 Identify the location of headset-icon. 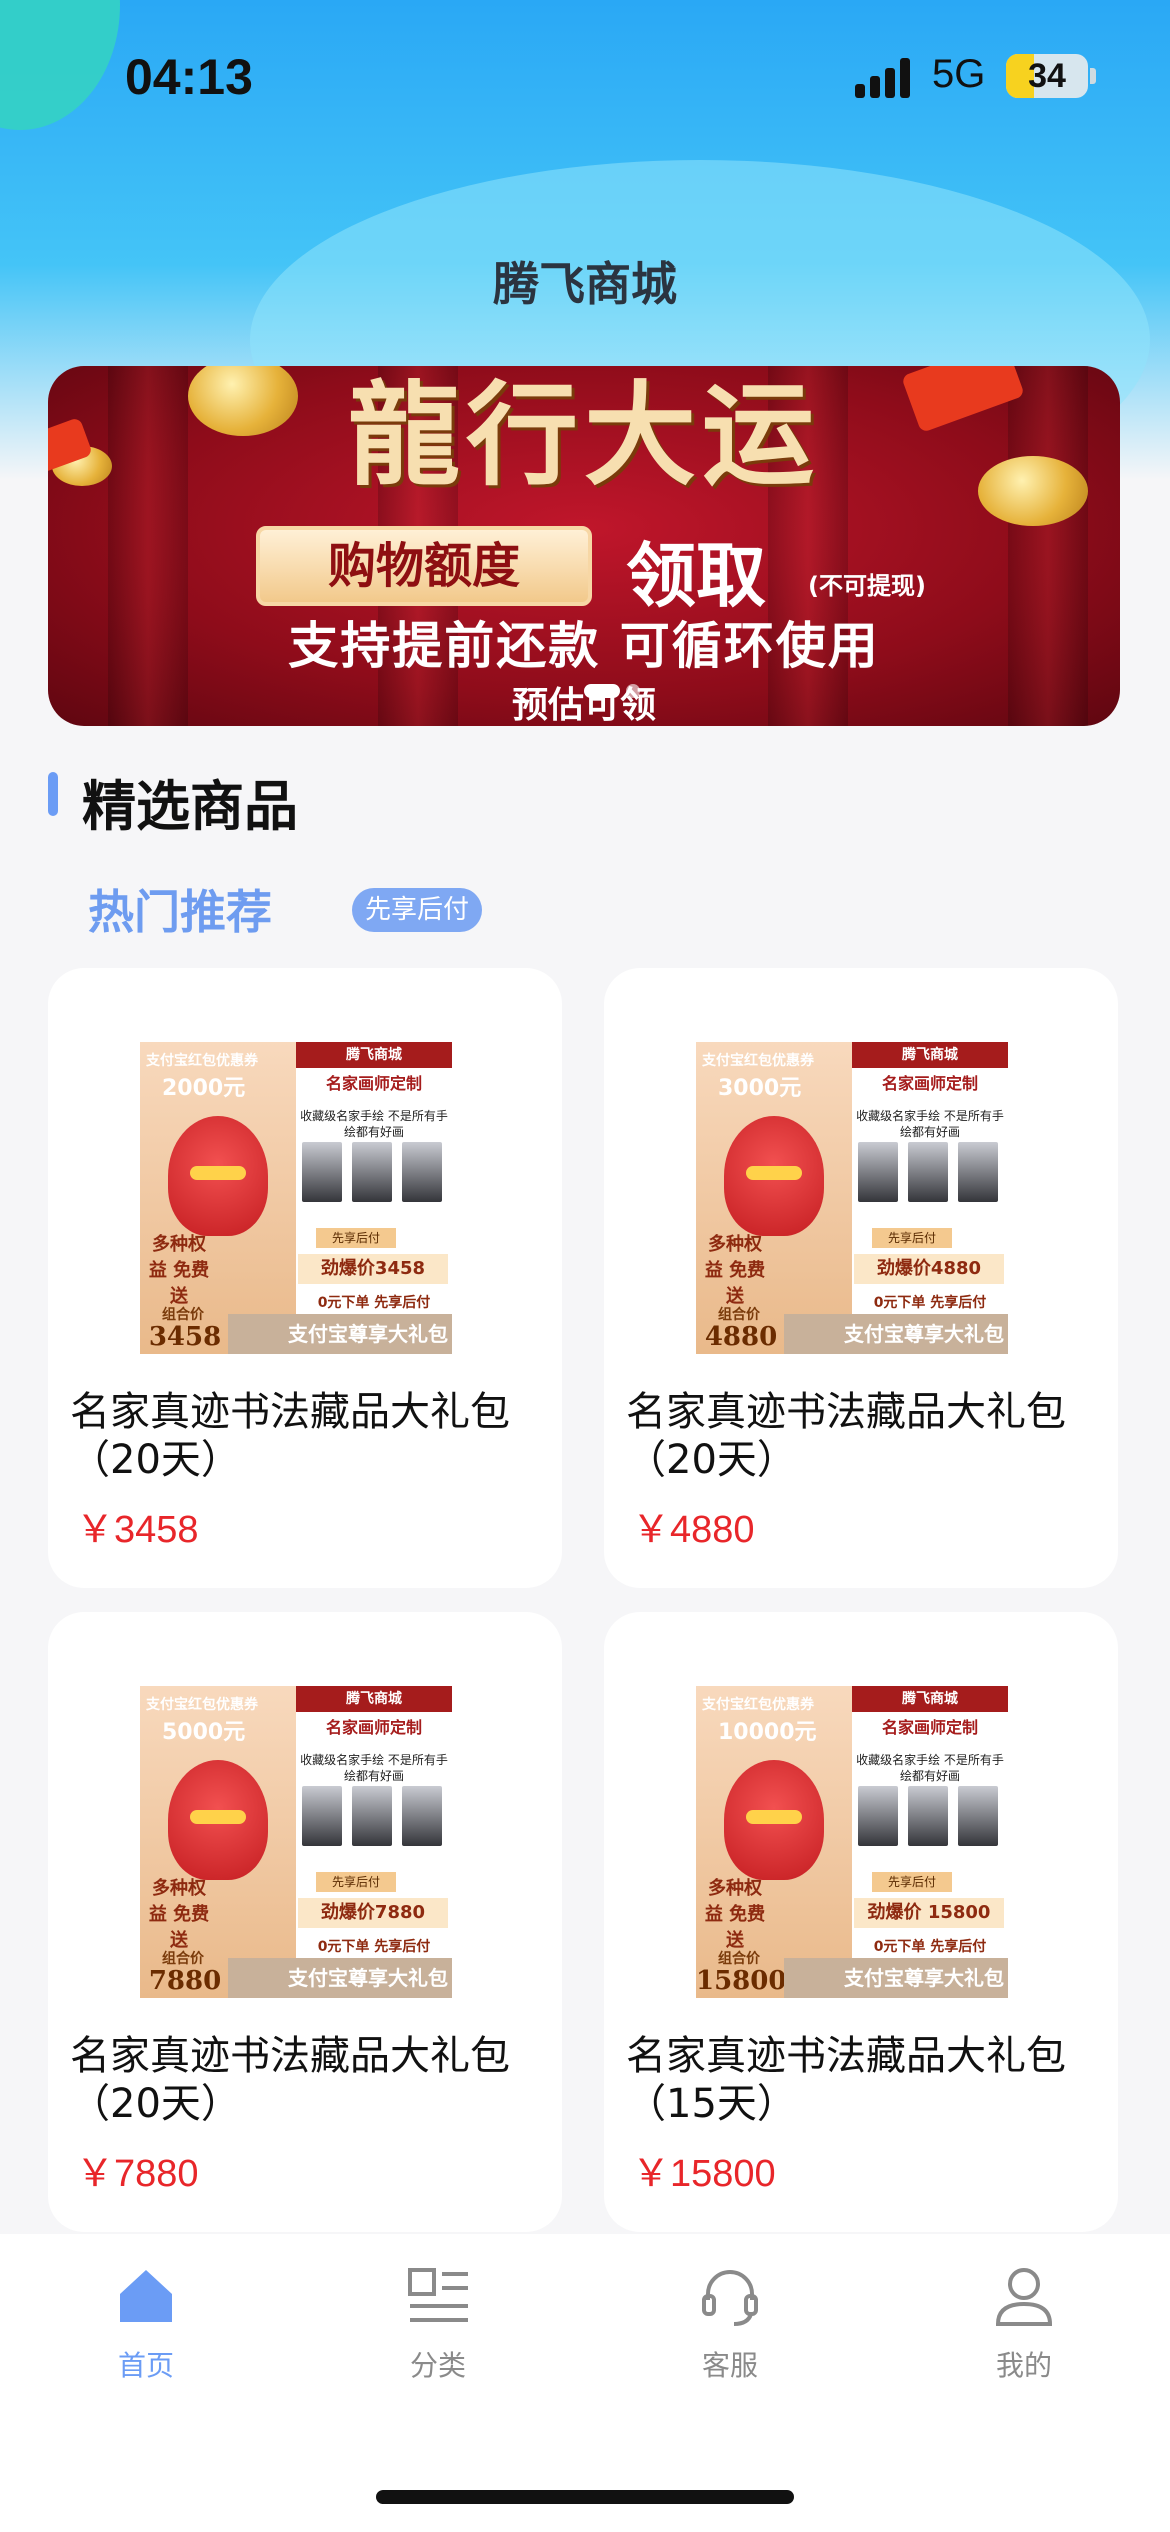
(730, 2298).